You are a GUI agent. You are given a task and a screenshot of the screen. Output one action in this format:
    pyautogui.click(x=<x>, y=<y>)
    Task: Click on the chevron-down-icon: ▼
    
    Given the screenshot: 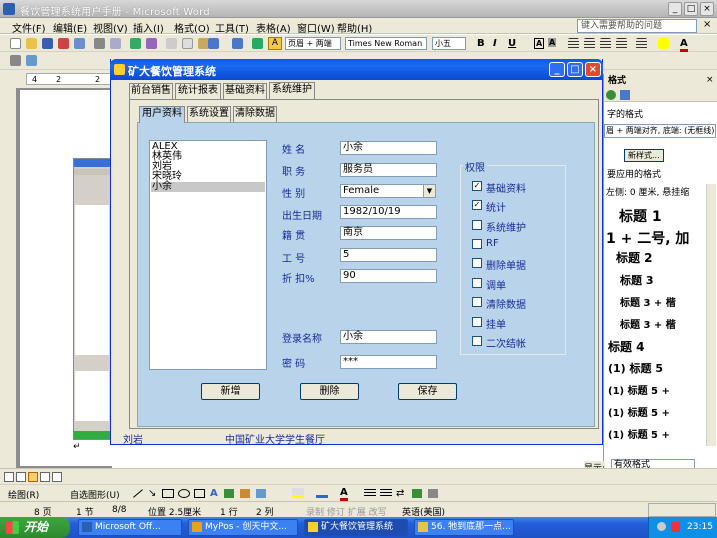 What is the action you would take?
    pyautogui.click(x=429, y=191)
    